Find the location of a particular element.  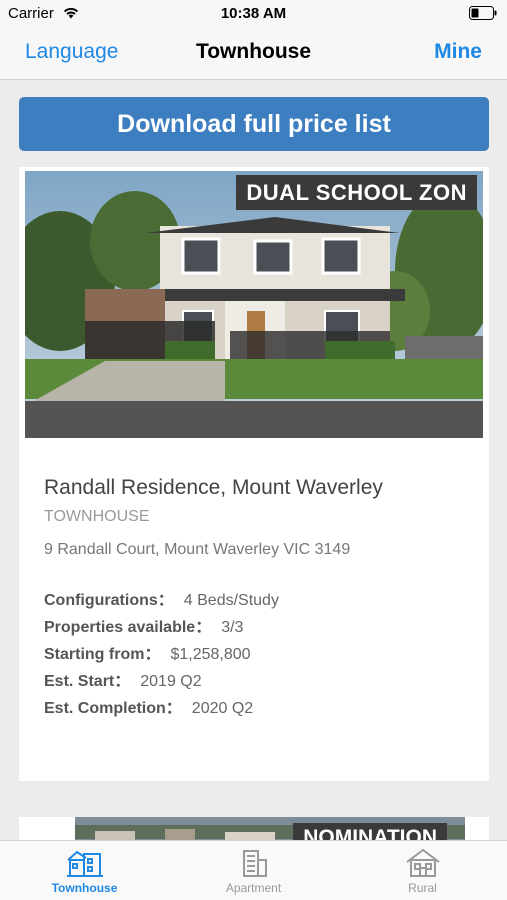

nav-bar: Language Townhouse Mine is located at coordinates (253, 54).